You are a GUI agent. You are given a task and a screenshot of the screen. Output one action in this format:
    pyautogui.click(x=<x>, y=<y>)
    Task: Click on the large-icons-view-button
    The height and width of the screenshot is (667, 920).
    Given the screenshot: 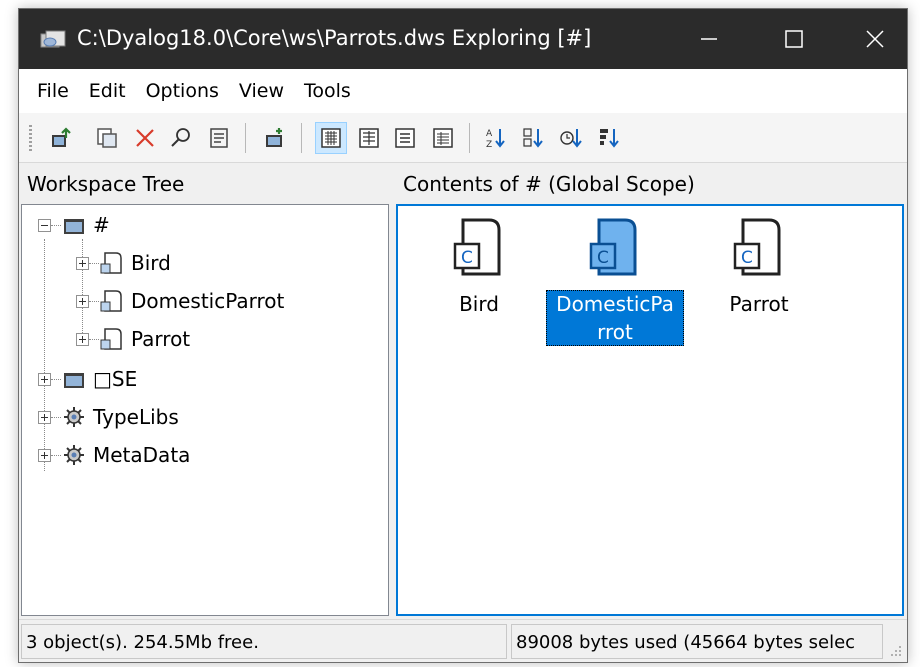 What is the action you would take?
    pyautogui.click(x=331, y=138)
    